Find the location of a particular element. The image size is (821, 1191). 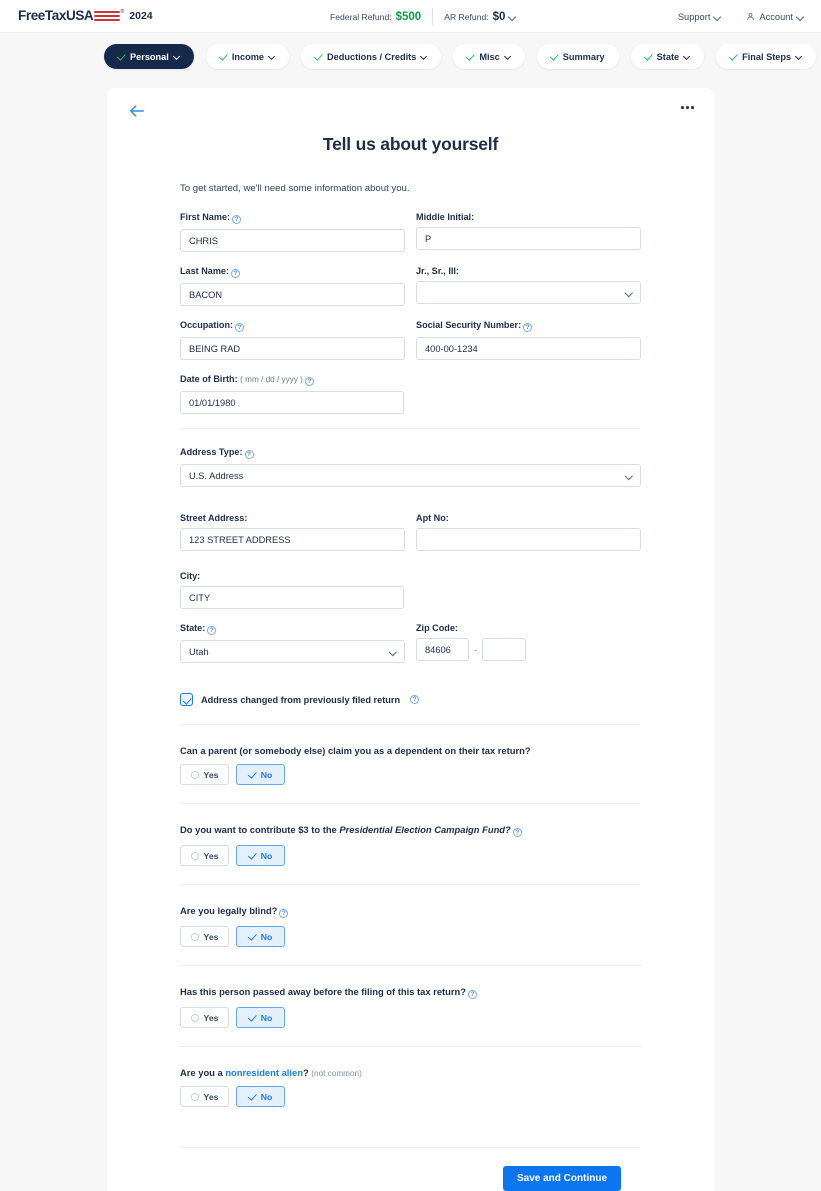

last-name-label: Last Name:? is located at coordinates (292, 272).